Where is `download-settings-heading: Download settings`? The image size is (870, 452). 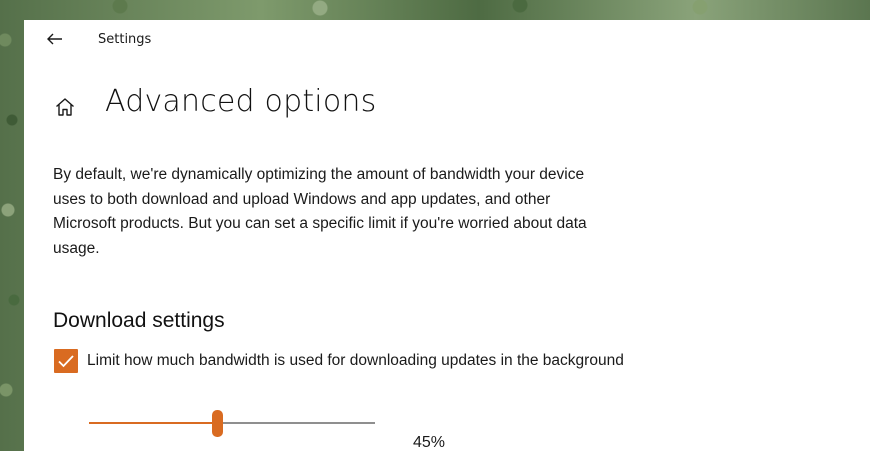
download-settings-heading: Download settings is located at coordinates (139, 320).